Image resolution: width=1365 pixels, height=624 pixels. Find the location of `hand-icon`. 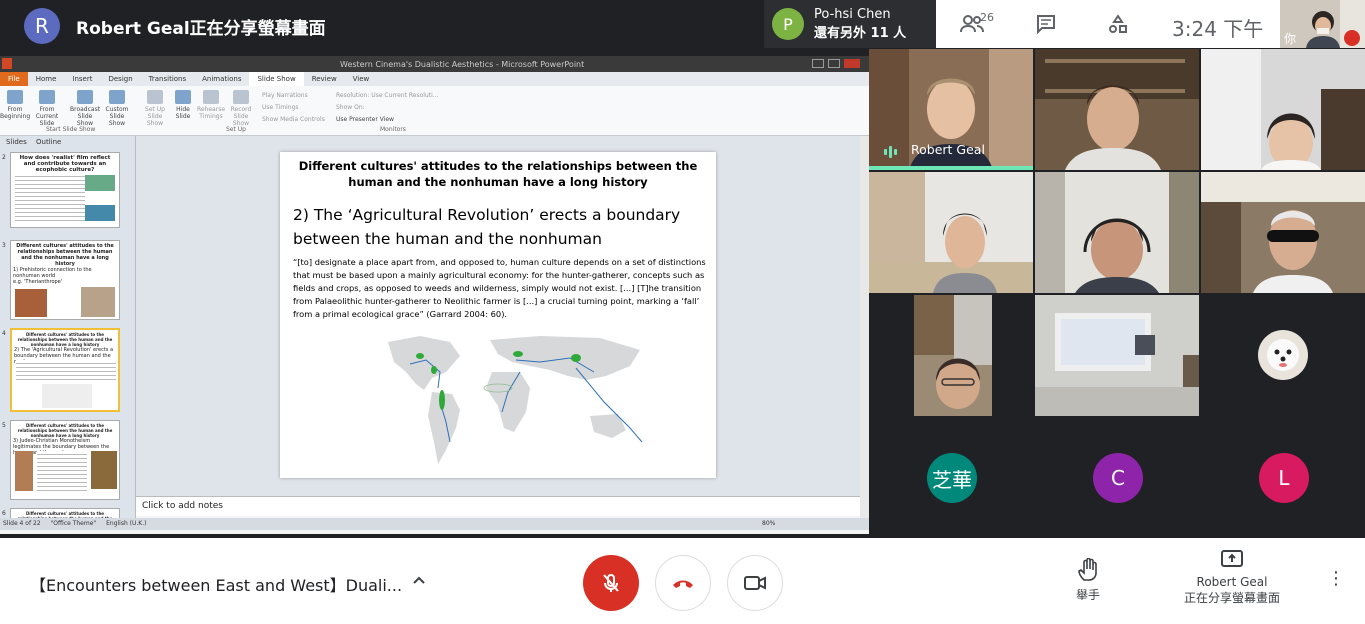

hand-icon is located at coordinates (1087, 569).